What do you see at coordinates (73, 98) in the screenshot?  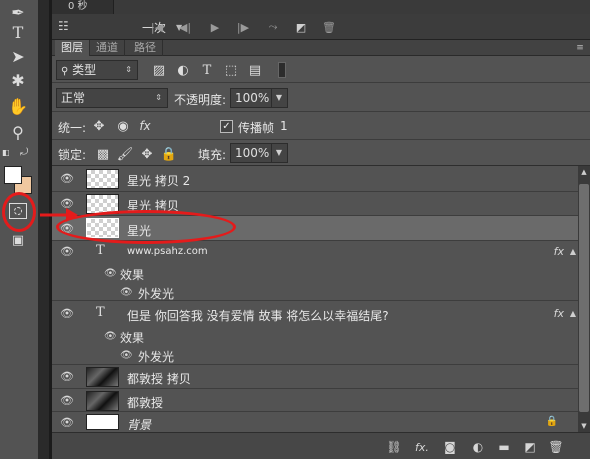 I see `blend-mode-value: 正常` at bounding box center [73, 98].